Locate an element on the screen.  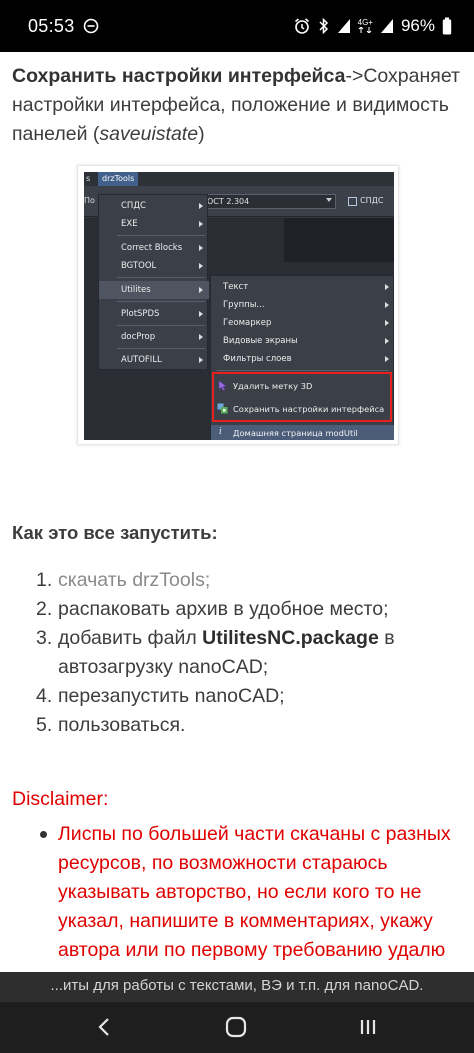
step-number: 3. is located at coordinates (44, 638).